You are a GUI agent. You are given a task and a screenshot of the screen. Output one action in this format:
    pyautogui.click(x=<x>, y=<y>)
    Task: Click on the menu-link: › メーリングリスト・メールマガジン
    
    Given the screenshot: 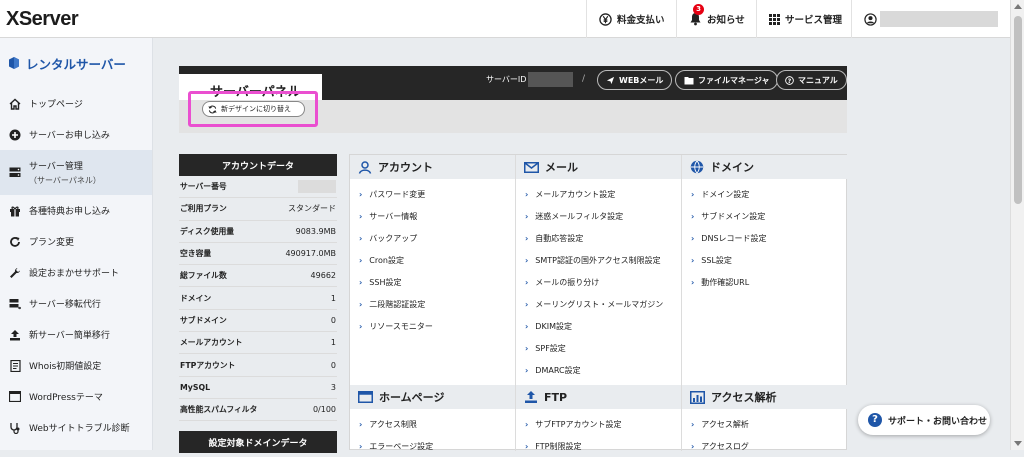 What is the action you would take?
    pyautogui.click(x=598, y=304)
    